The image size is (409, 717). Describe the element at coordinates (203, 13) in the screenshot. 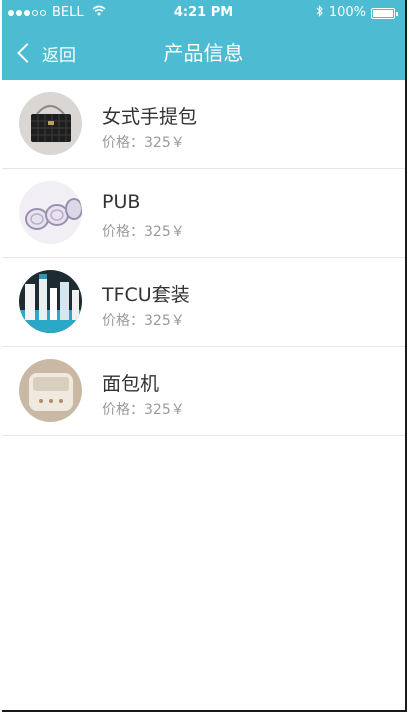

I see `status-bar: BELL 4:21 PM 100%` at that location.